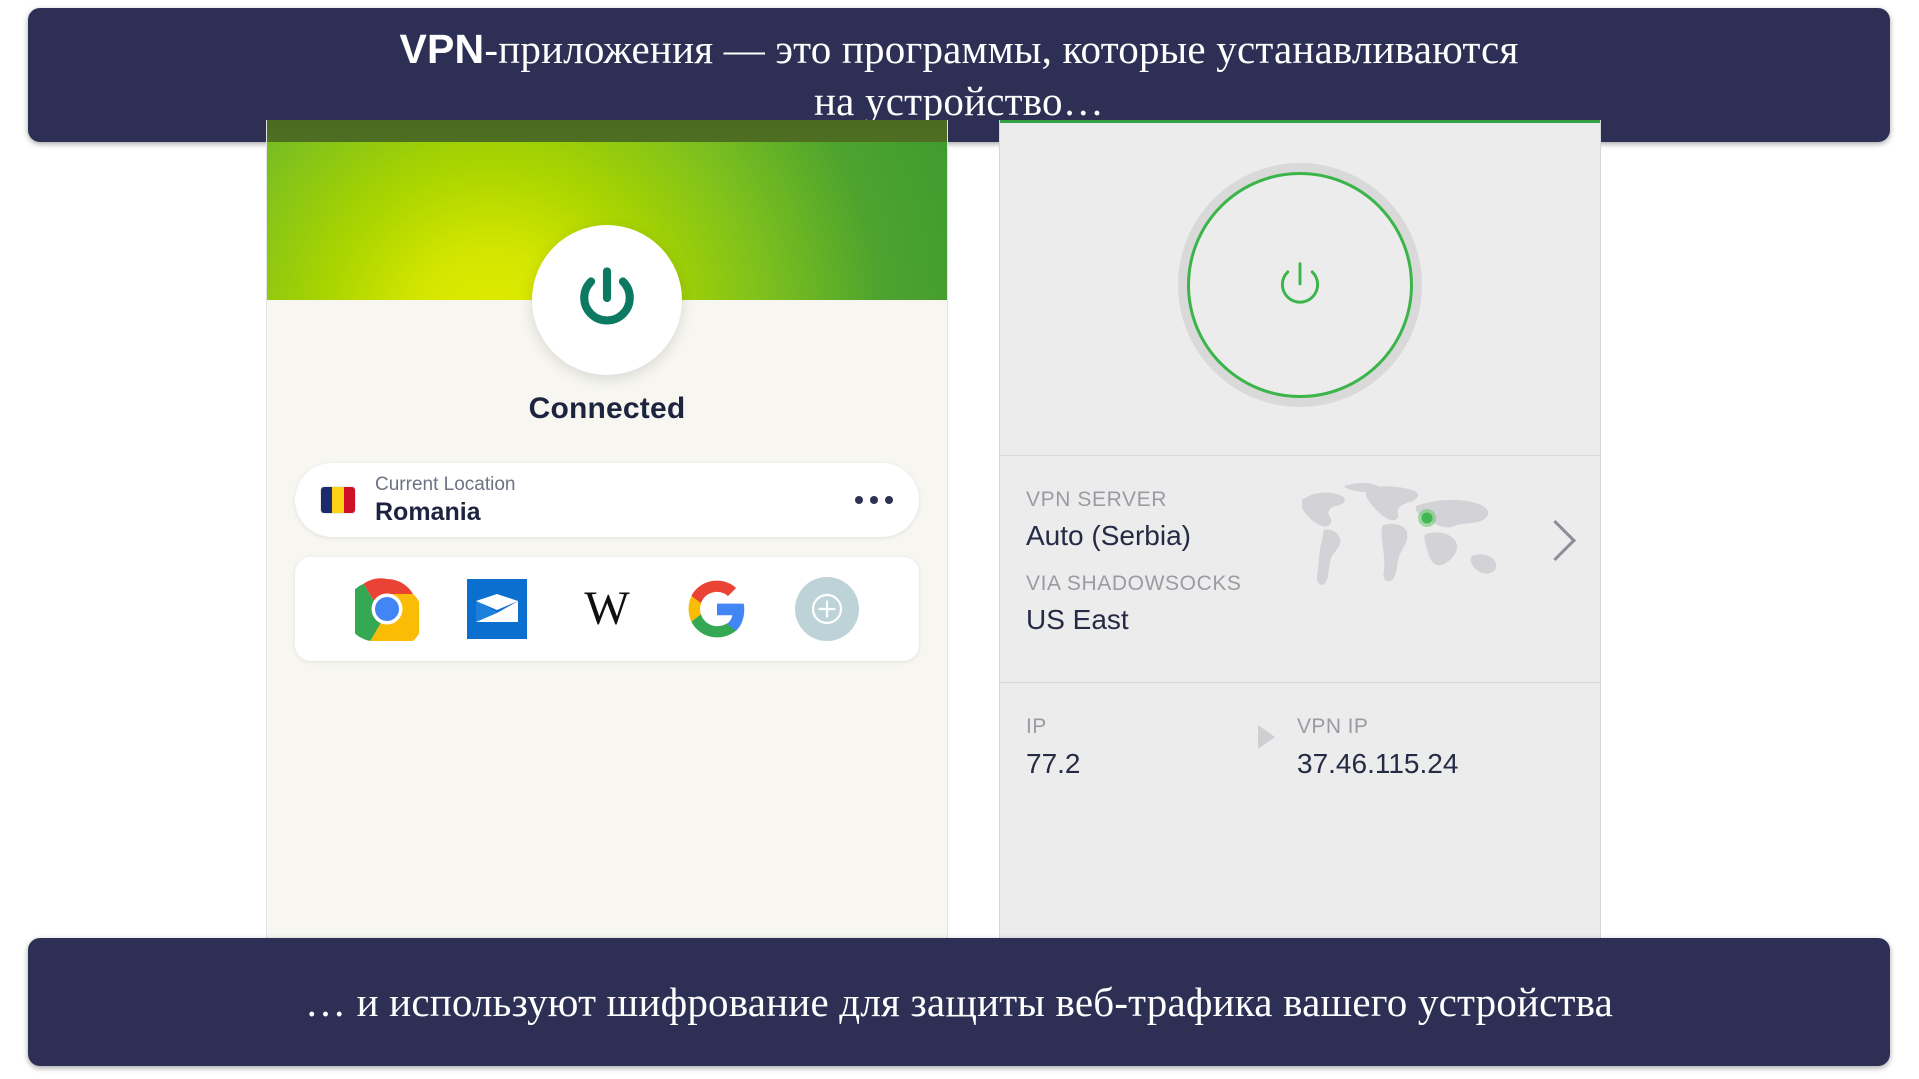  Describe the element at coordinates (1378, 763) in the screenshot. I see `vpn-ip-value: 37.46.115.24` at that location.